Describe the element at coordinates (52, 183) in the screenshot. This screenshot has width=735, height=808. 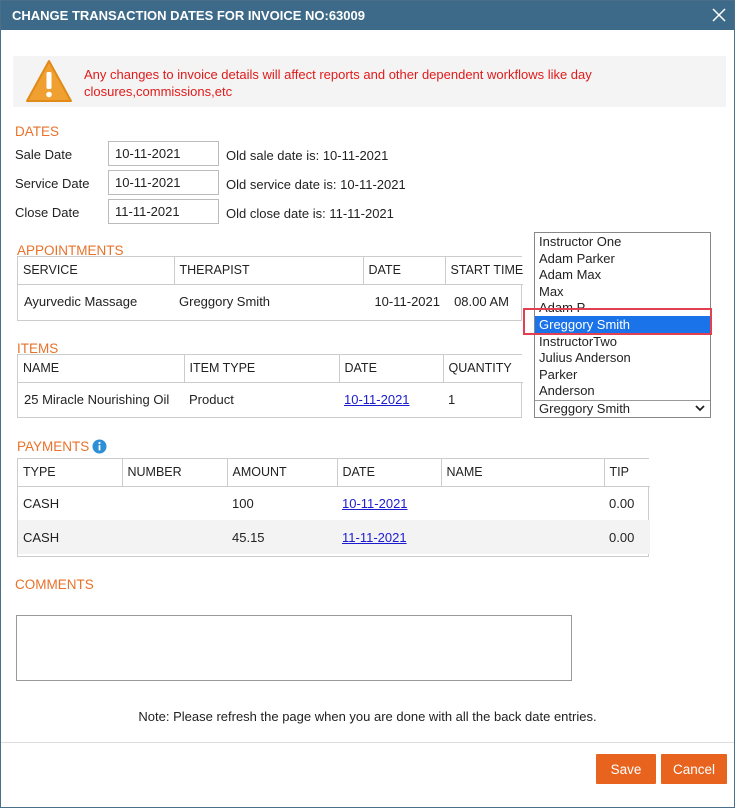
I see `service-date-label: Service Date` at that location.